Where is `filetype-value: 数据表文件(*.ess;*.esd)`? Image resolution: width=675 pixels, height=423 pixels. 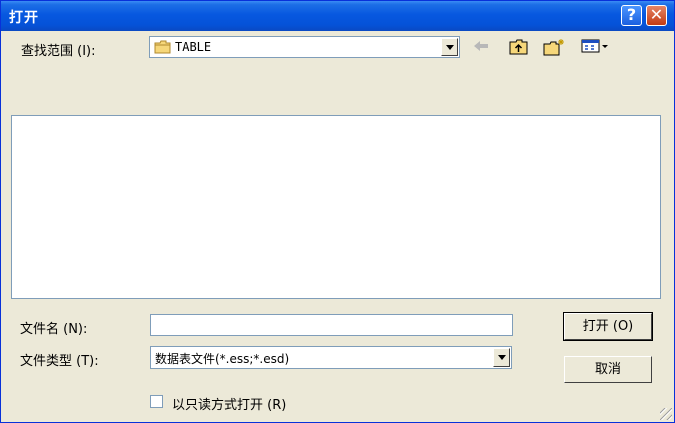 filetype-value: 数据表文件(*.ess;*.esd) is located at coordinates (222, 359).